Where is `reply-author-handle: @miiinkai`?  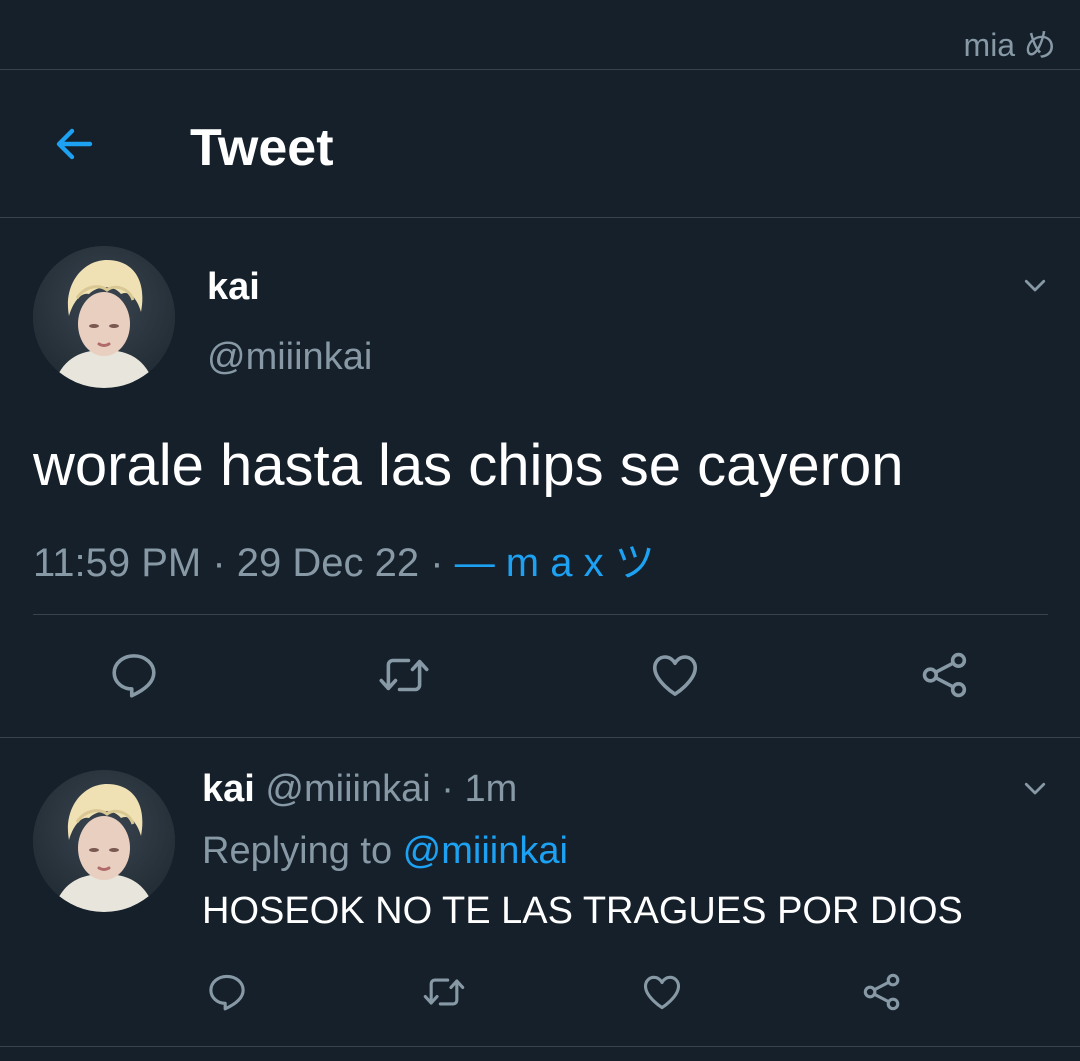 reply-author-handle: @miiinkai is located at coordinates (347, 789).